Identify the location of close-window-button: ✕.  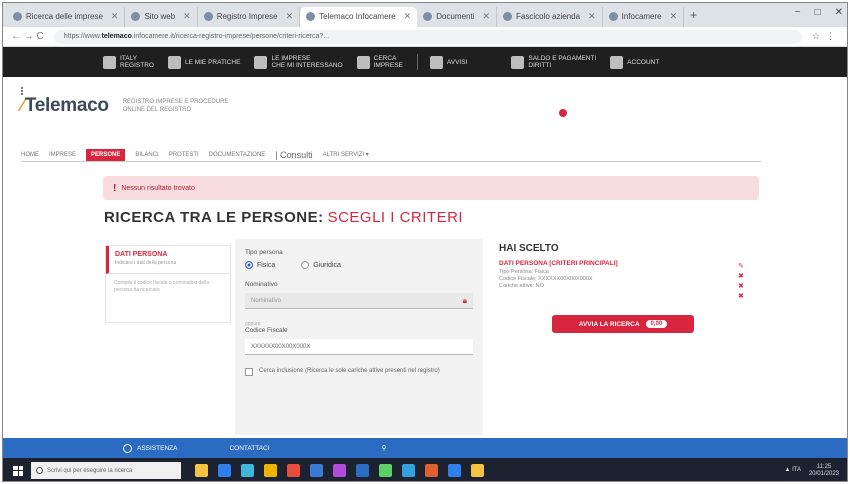
(839, 12).